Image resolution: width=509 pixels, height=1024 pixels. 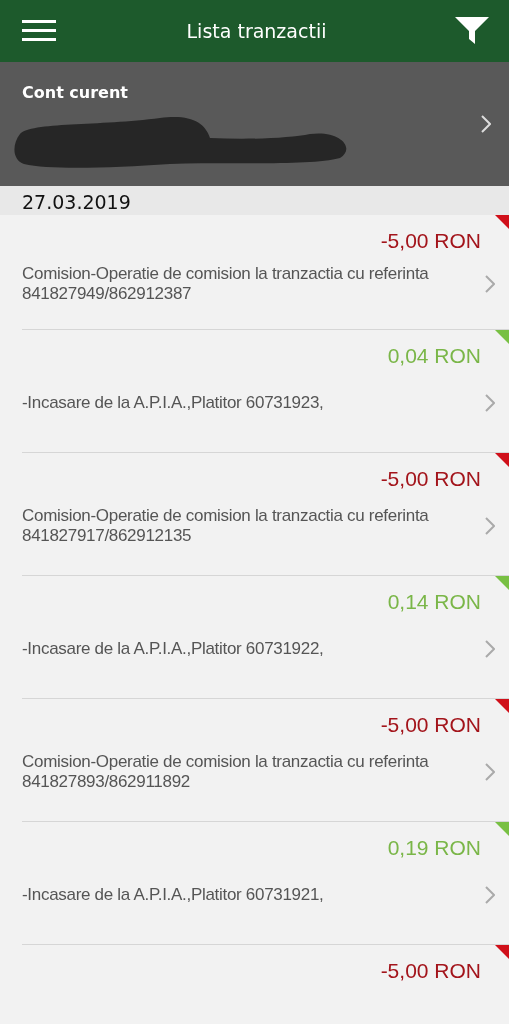 I want to click on transaction-amount: 0,14 RON, so click(x=434, y=602).